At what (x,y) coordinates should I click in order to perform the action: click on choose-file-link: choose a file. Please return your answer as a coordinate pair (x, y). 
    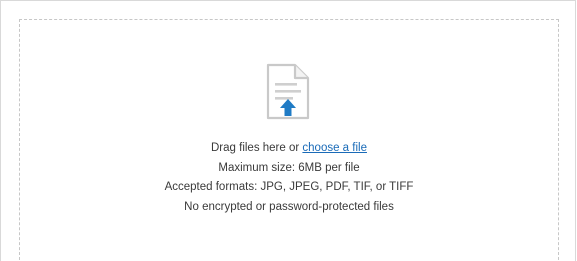
    Looking at the image, I should click on (334, 148).